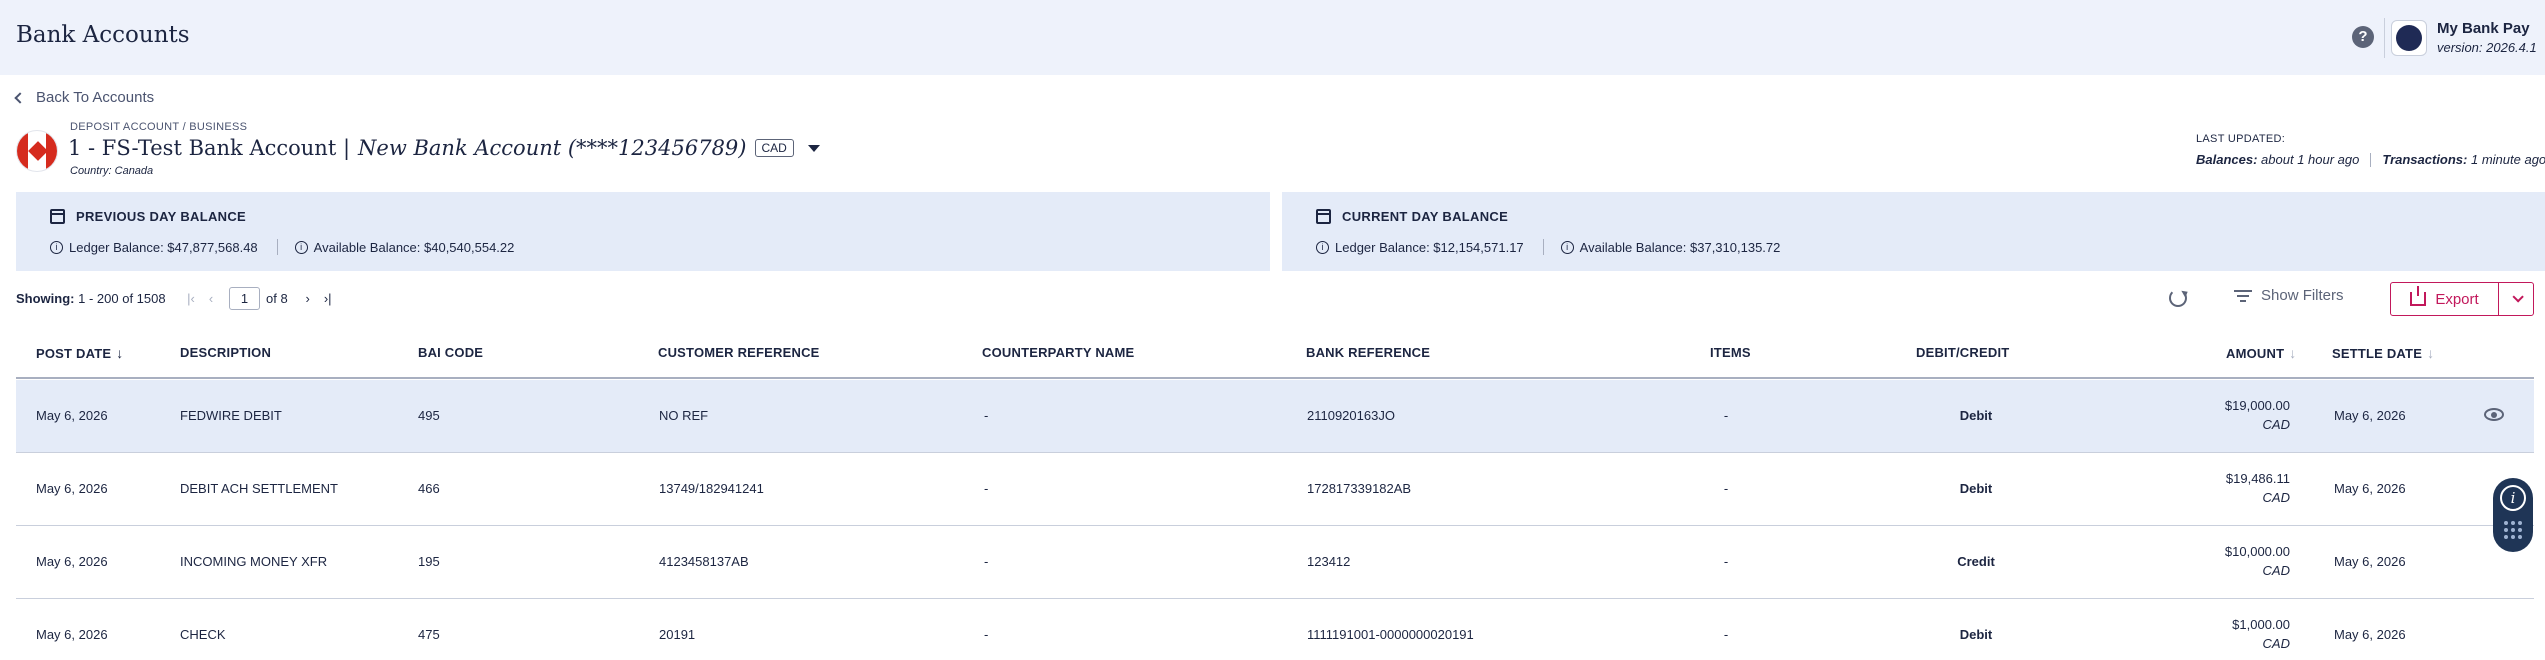  Describe the element at coordinates (684, 415) in the screenshot. I see `customer-reference-cell: NO REF` at that location.